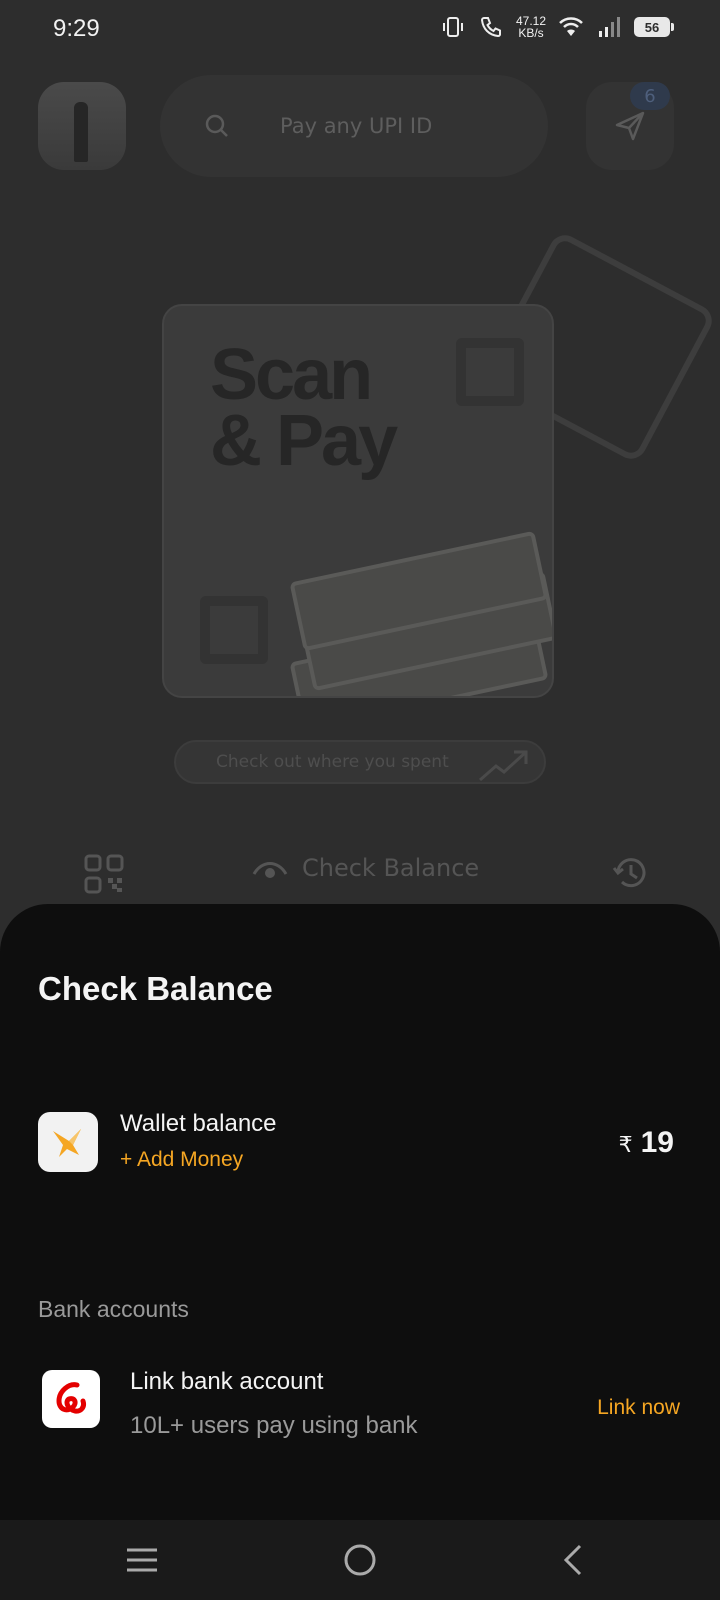  Describe the element at coordinates (657, 1142) in the screenshot. I see `balance-value: 19` at that location.